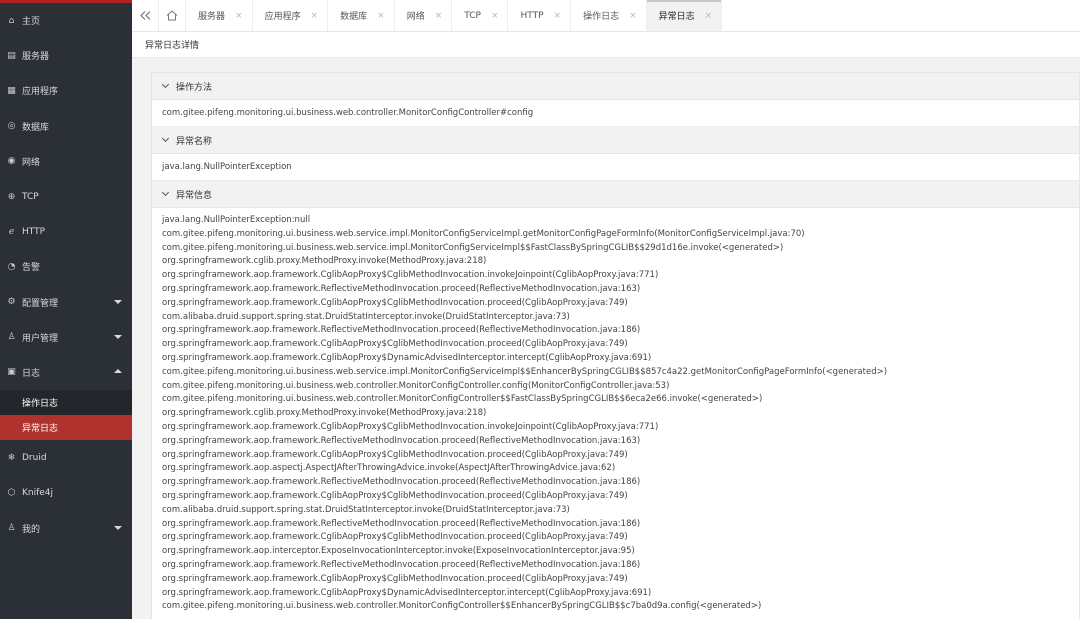 The height and width of the screenshot is (619, 1080). I want to click on double-chevron-left-icon, so click(144, 15).